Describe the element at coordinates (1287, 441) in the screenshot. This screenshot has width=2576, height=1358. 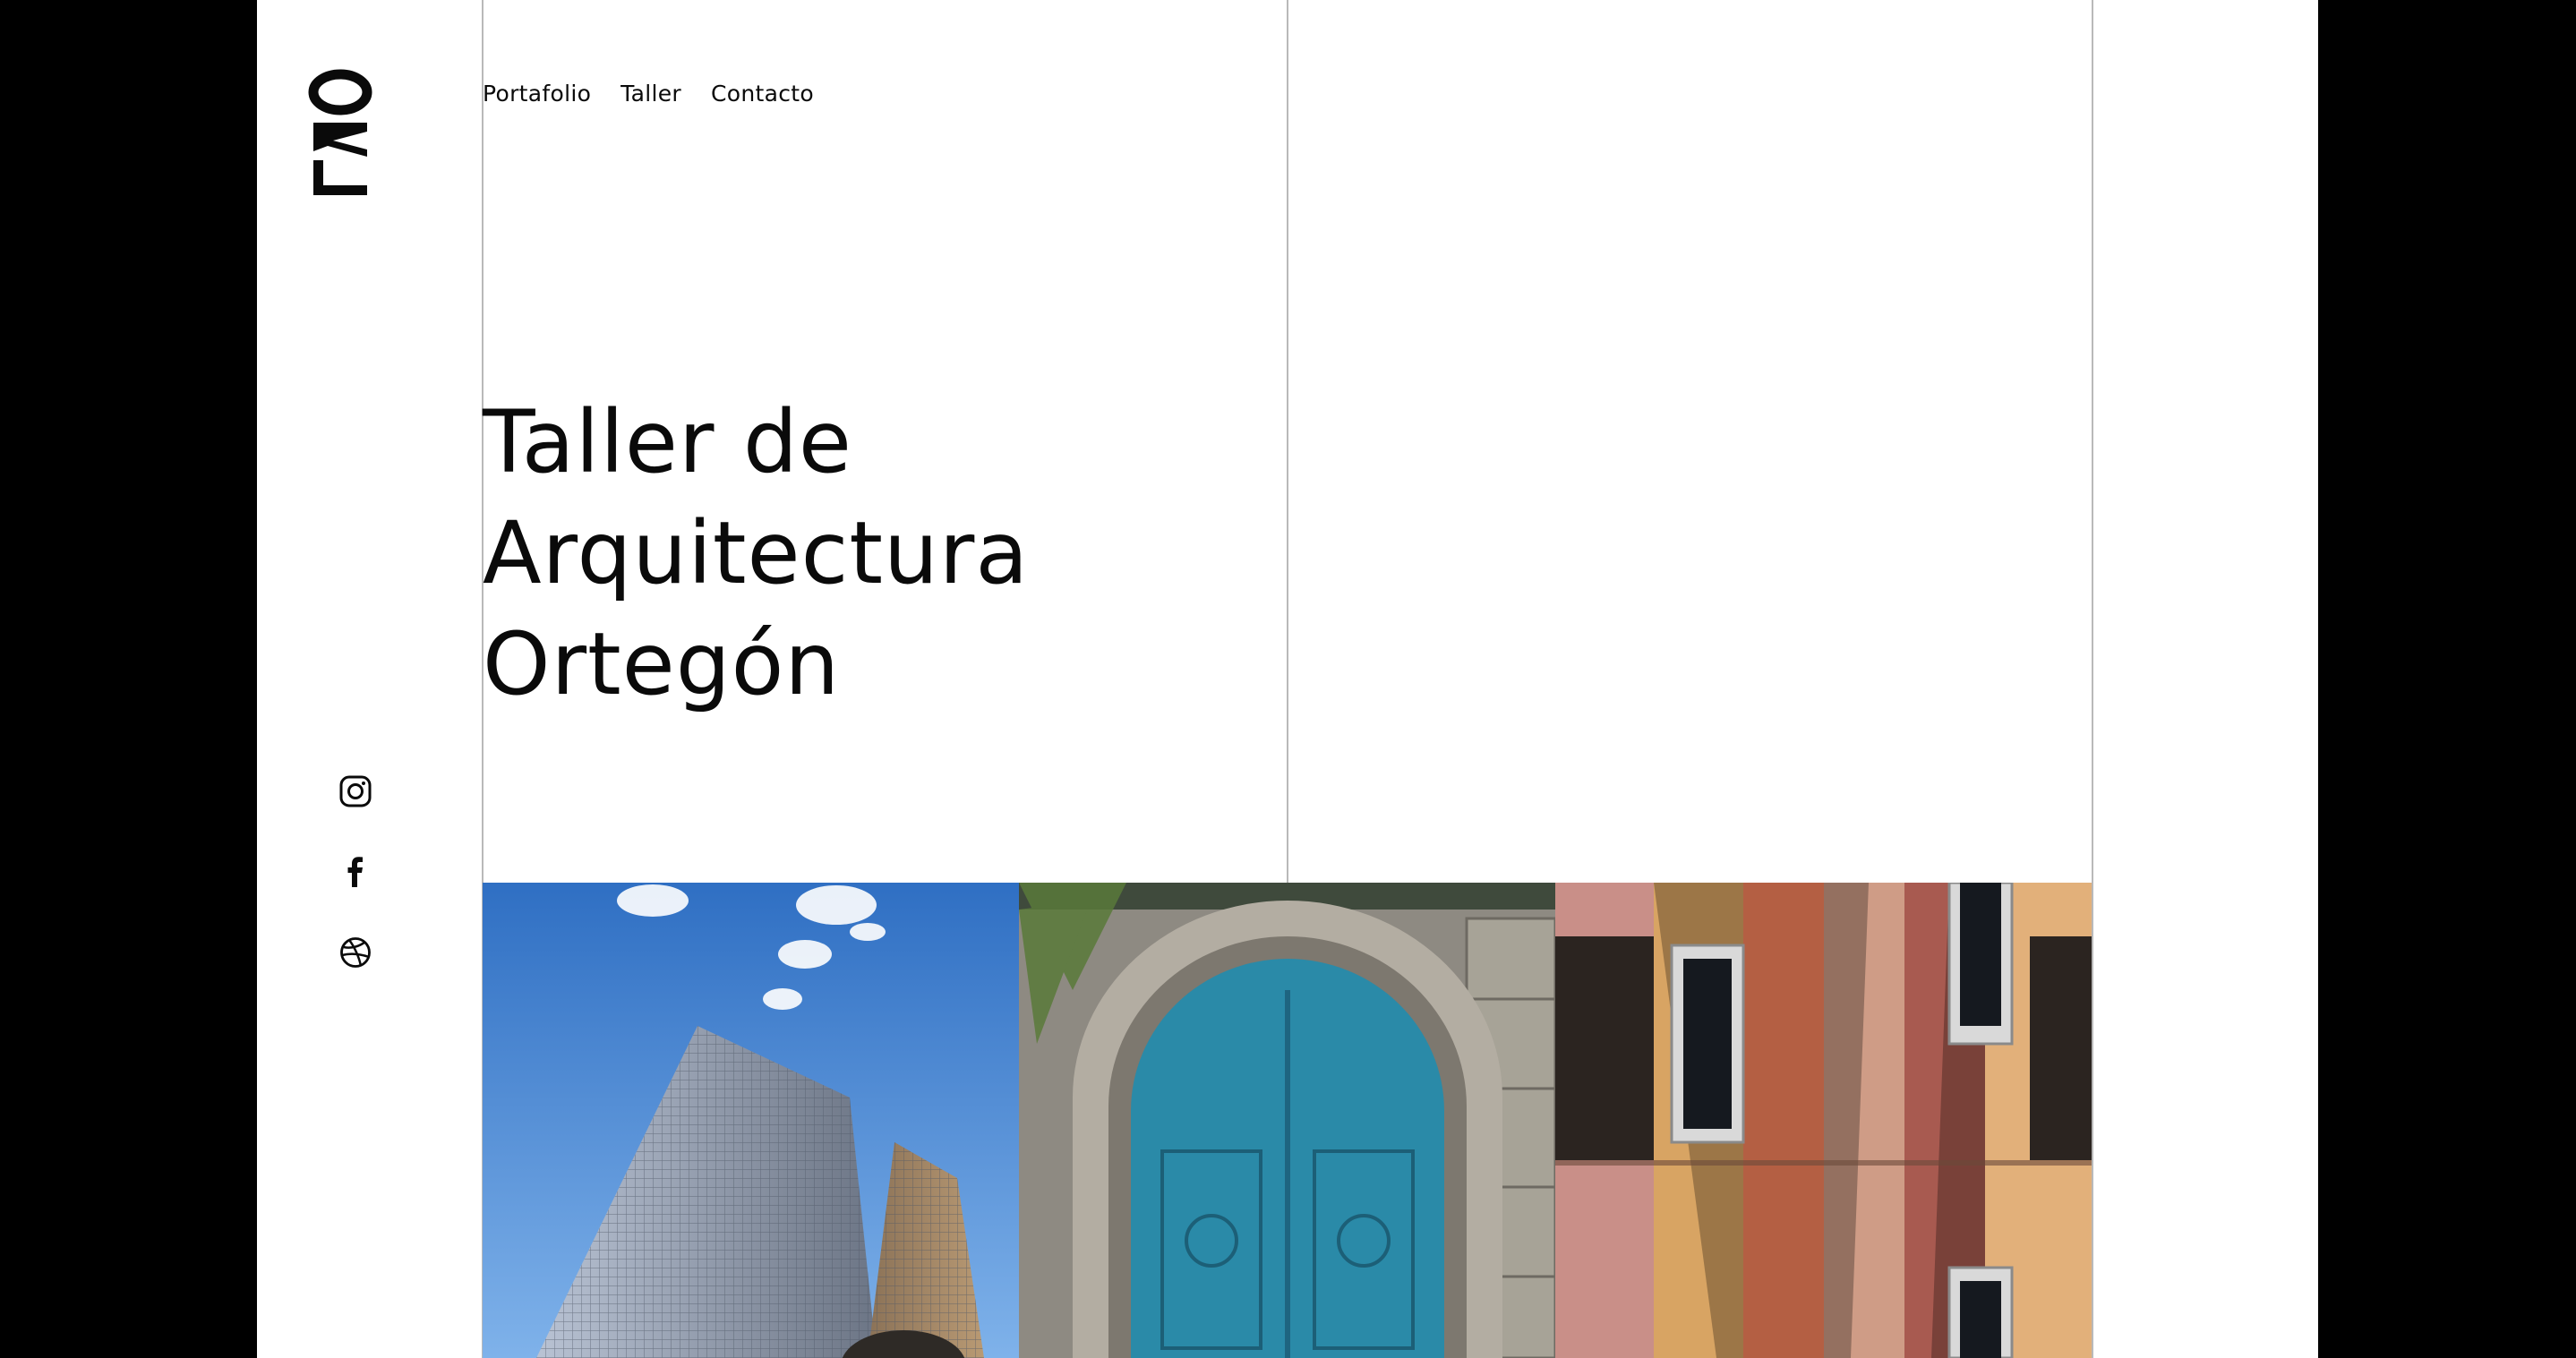
I see `grid-line-middle` at that location.